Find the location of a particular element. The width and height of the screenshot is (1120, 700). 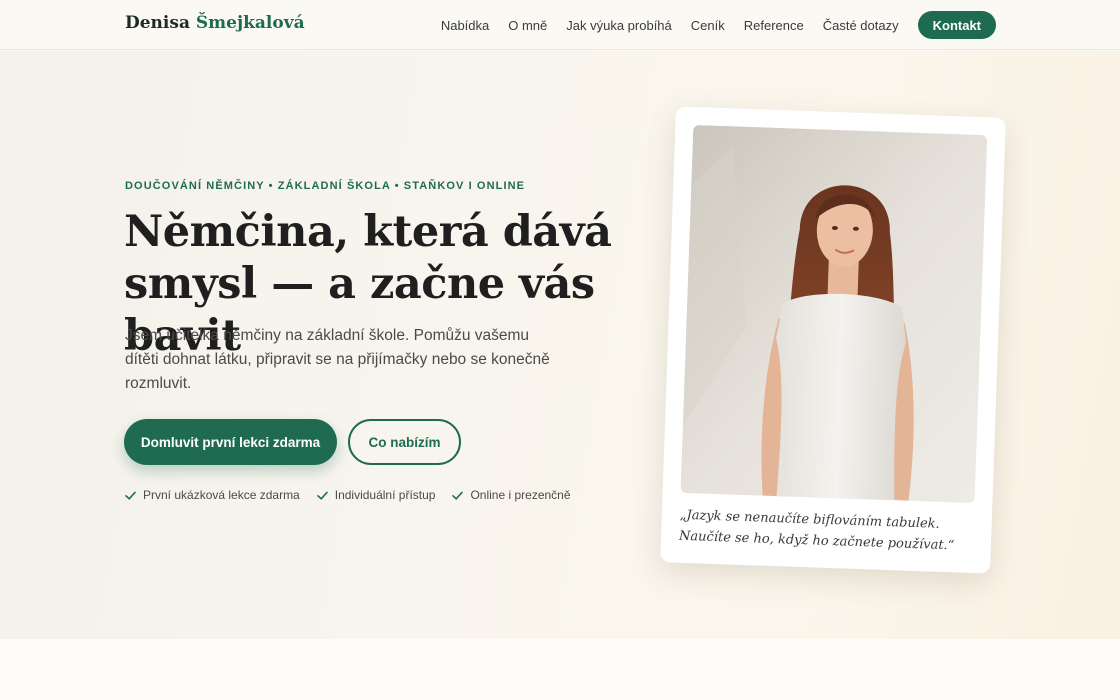

teacher-portrait is located at coordinates (834, 314).